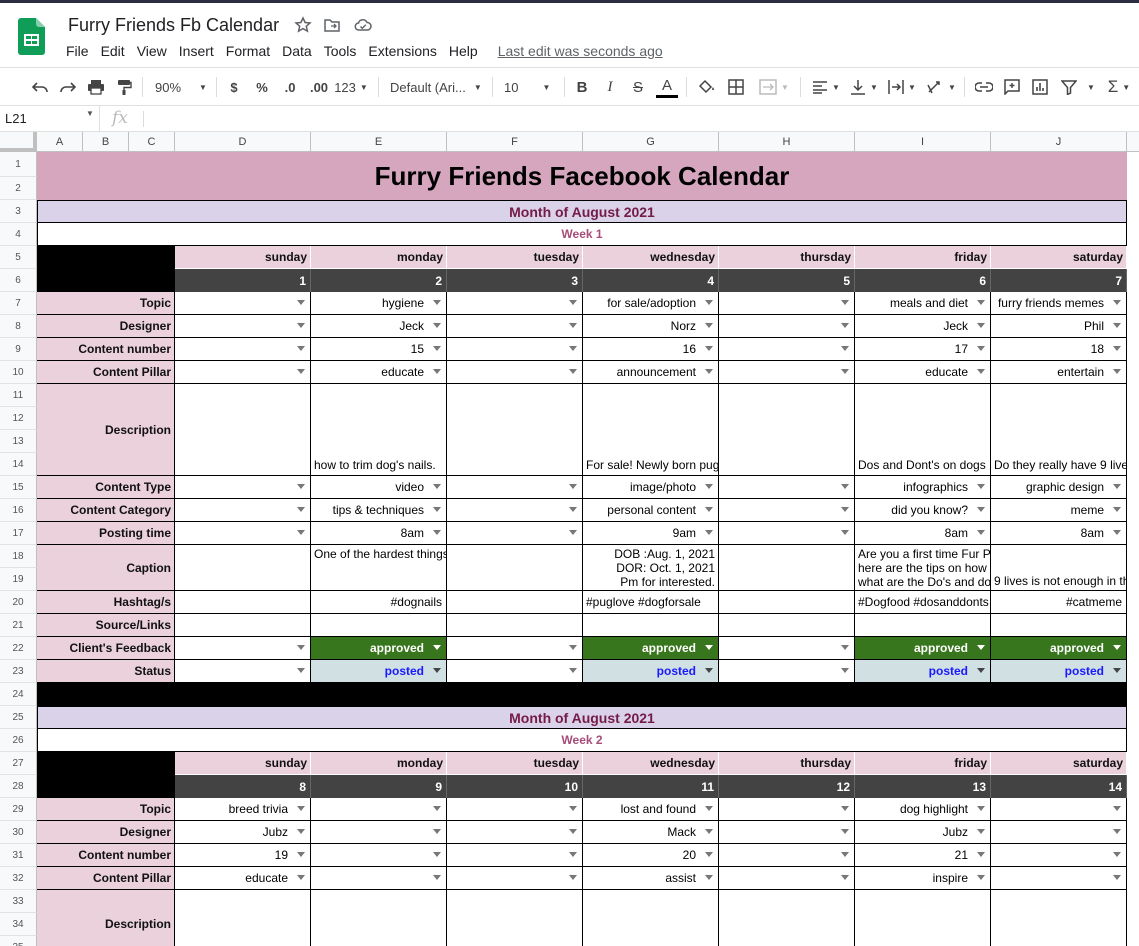 The image size is (1139, 946). What do you see at coordinates (651, 430) in the screenshot?
I see `description-cell: For sale! Newly born pug` at bounding box center [651, 430].